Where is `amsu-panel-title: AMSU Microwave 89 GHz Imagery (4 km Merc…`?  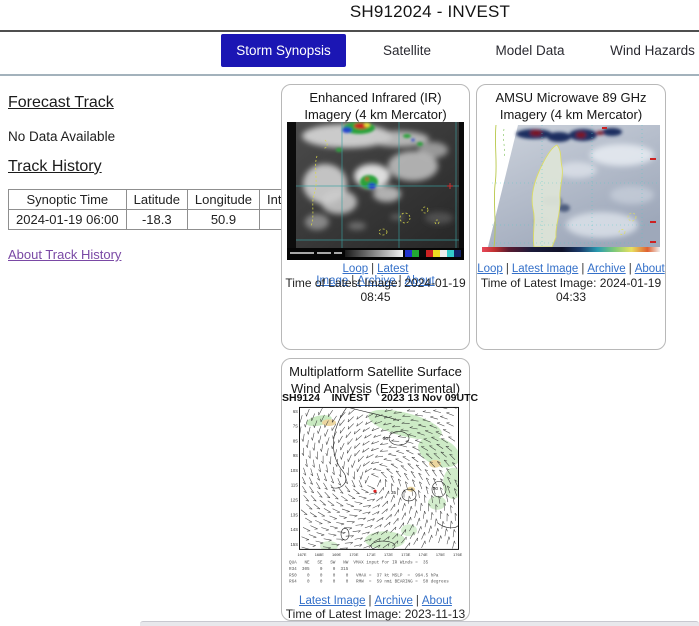
amsu-panel-title: AMSU Microwave 89 GHz Imagery (4 km Merc… is located at coordinates (571, 106).